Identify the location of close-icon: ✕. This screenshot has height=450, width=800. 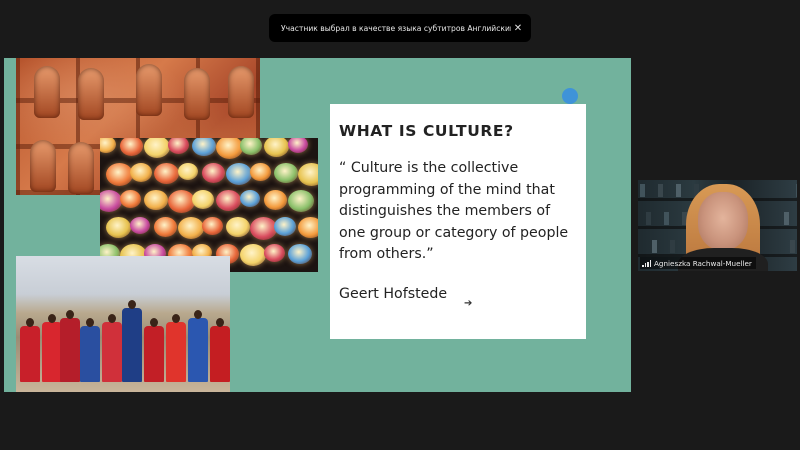
(518, 28).